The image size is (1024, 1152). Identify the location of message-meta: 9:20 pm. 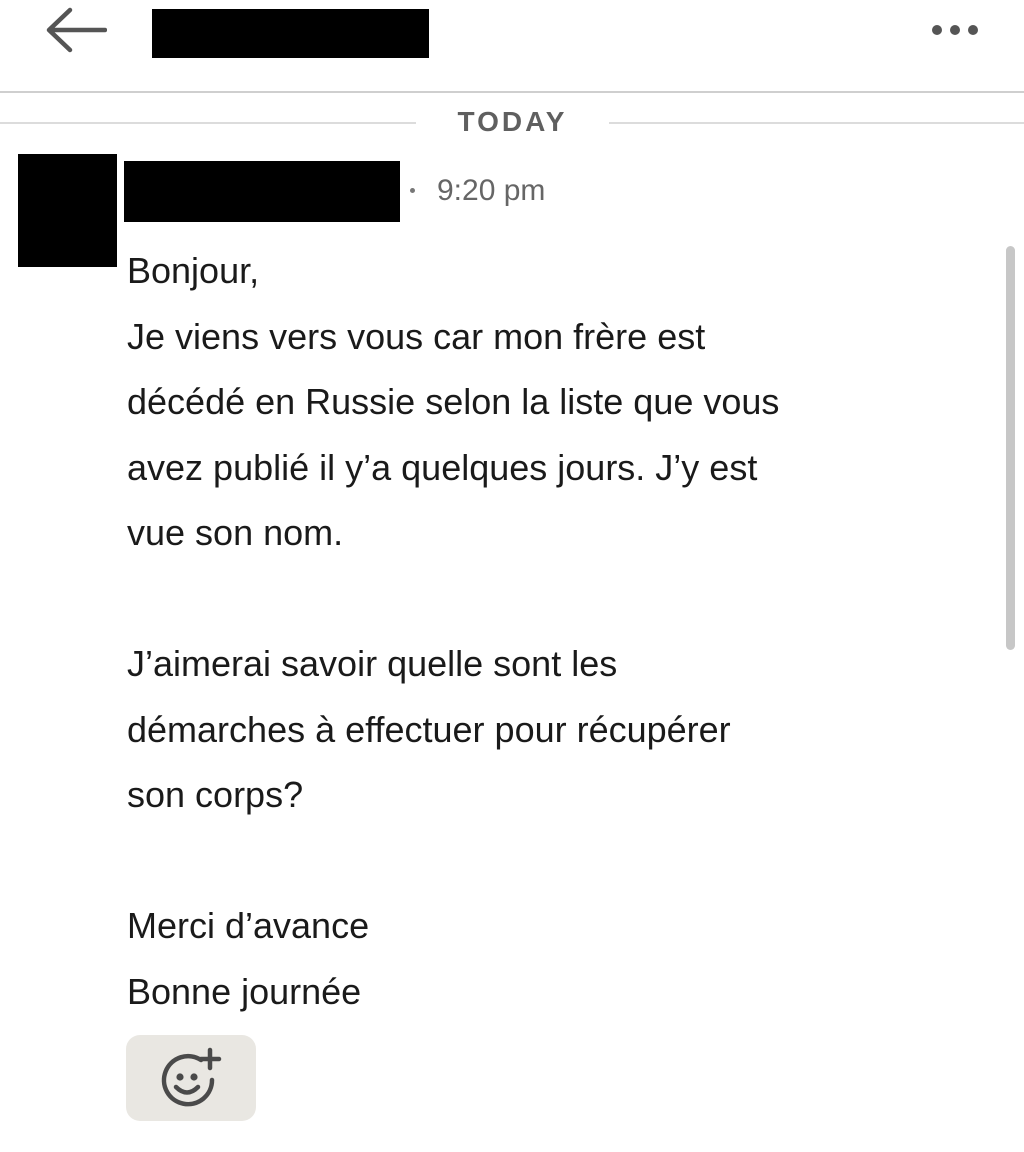
(477, 191).